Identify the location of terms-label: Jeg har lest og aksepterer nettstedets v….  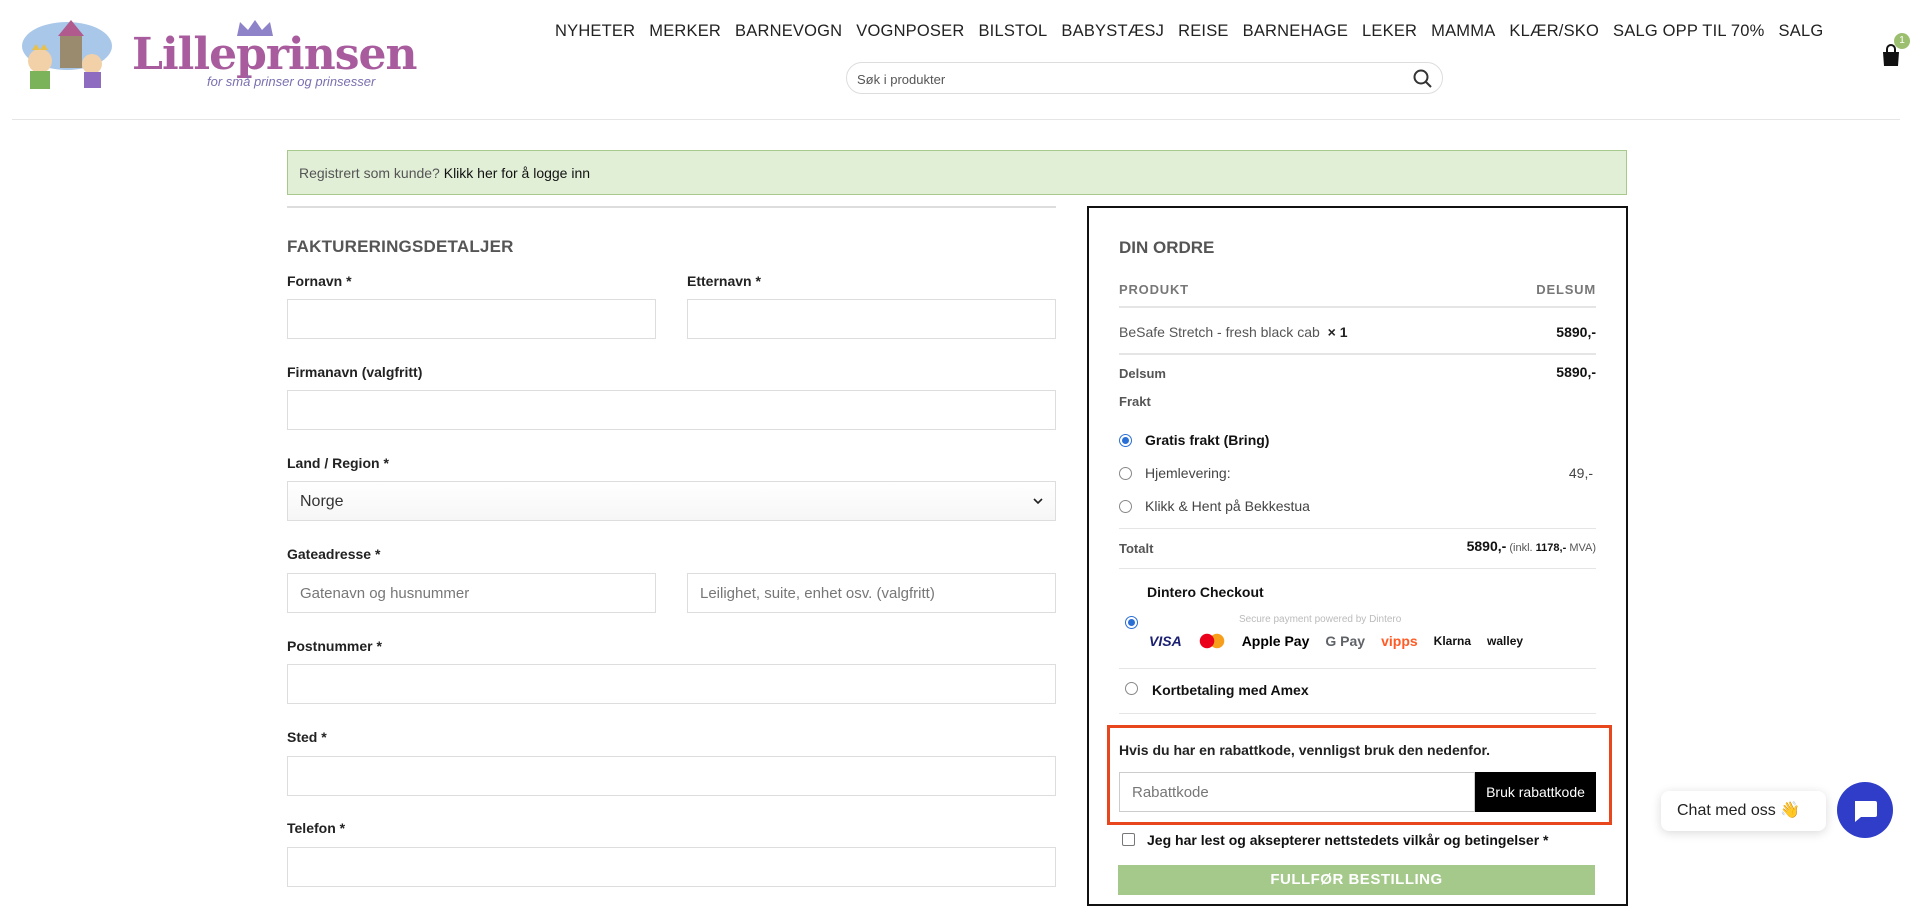
(1347, 840).